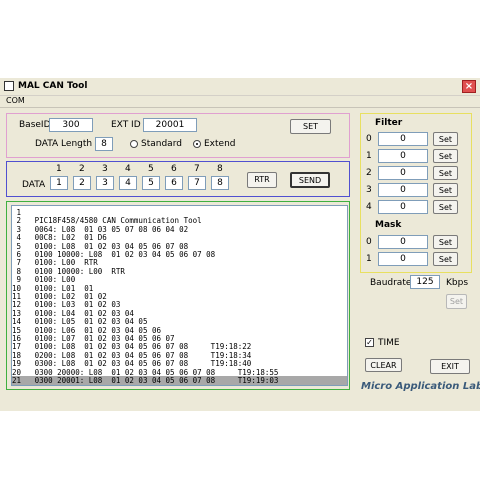 This screenshot has height=480, width=480. Describe the element at coordinates (445, 242) in the screenshot. I see `mask-0-set-button: Set` at that location.